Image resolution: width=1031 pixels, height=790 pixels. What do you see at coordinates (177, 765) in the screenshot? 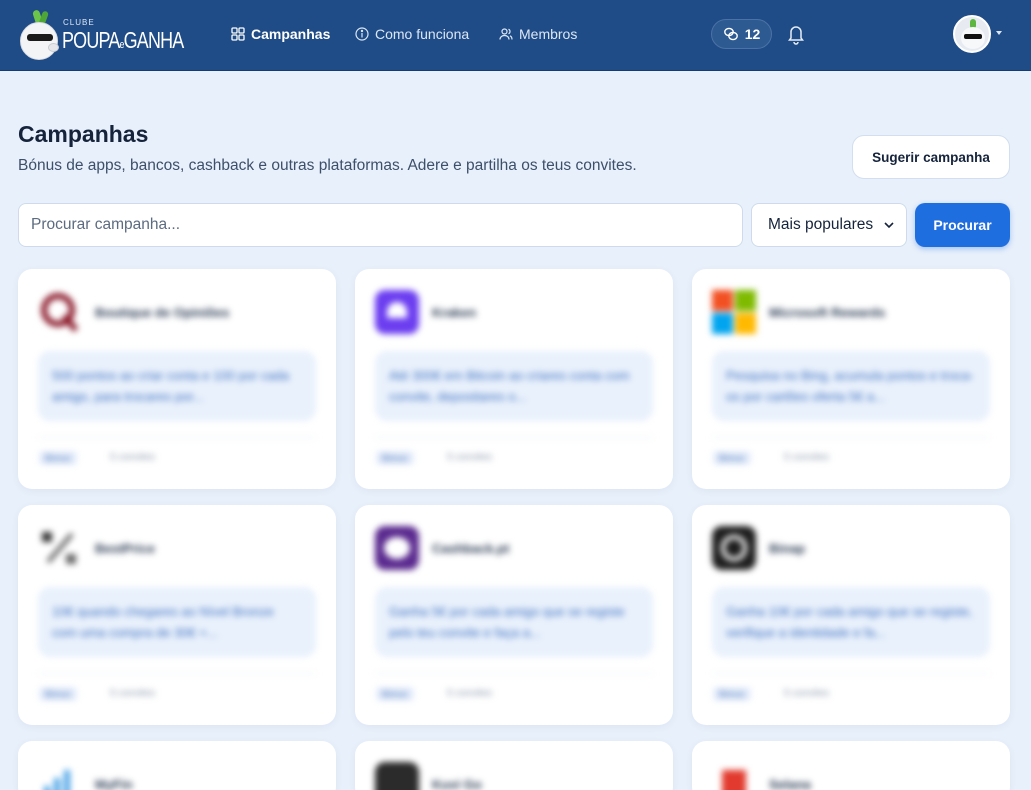
I see `campaign-card: MyFin` at bounding box center [177, 765].